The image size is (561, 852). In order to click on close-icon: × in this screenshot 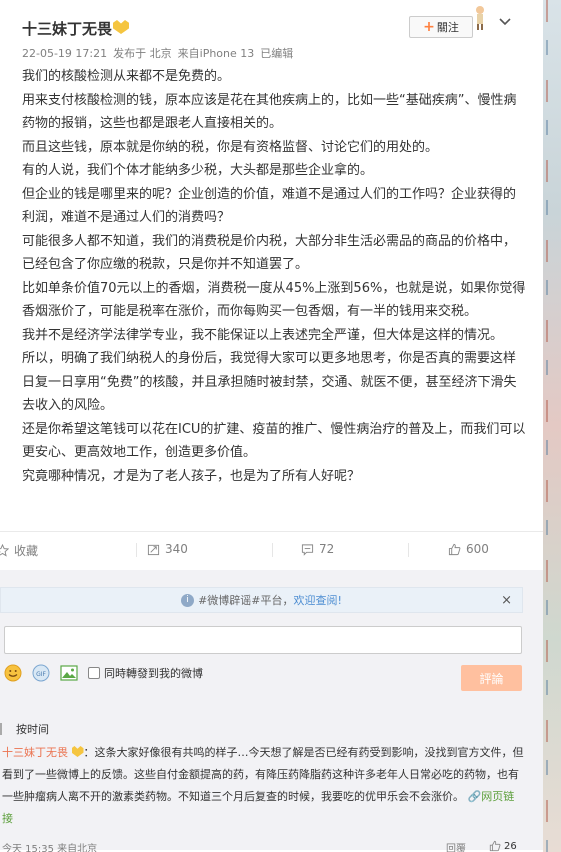, I will do `click(506, 600)`.